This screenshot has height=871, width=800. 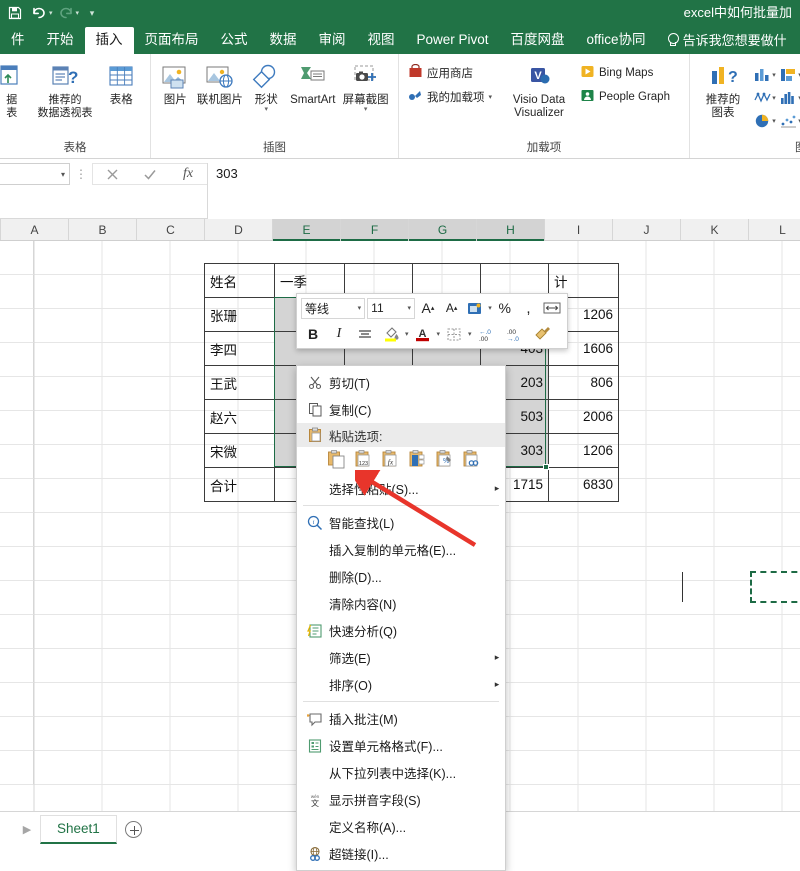 What do you see at coordinates (366, 109) in the screenshot?
I see `screenshot-dropdown-caret: ▾` at bounding box center [366, 109].